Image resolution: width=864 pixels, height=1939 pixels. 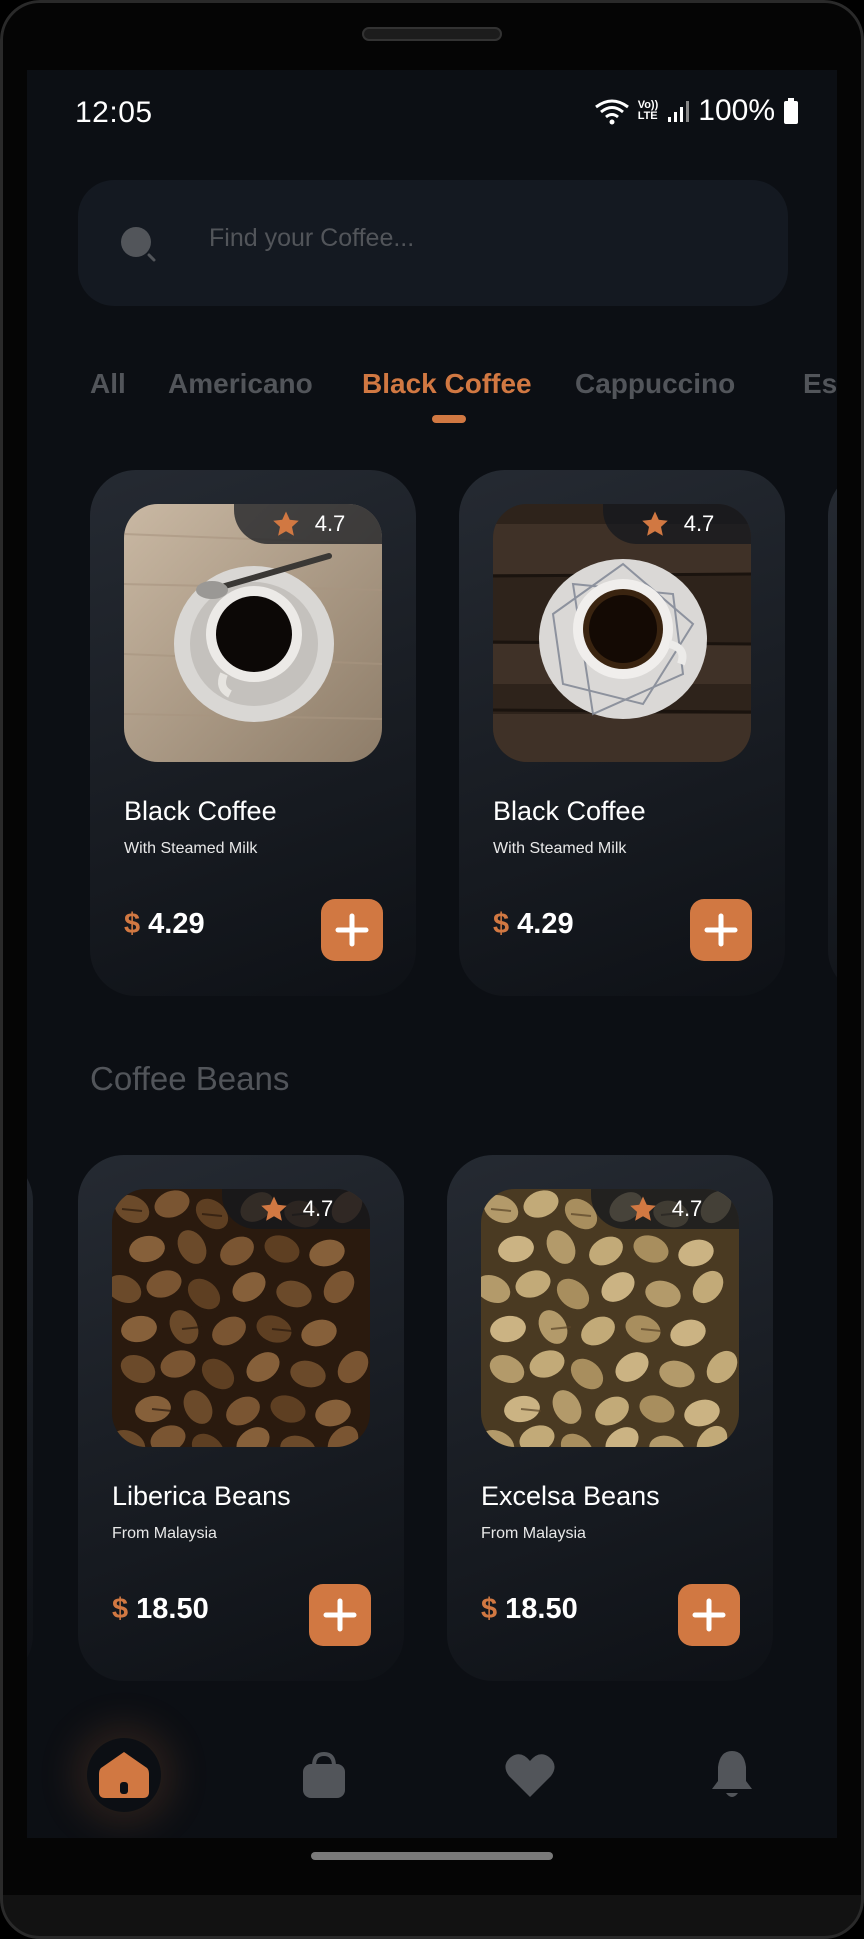 I want to click on status-time: 12:05, so click(x=114, y=112).